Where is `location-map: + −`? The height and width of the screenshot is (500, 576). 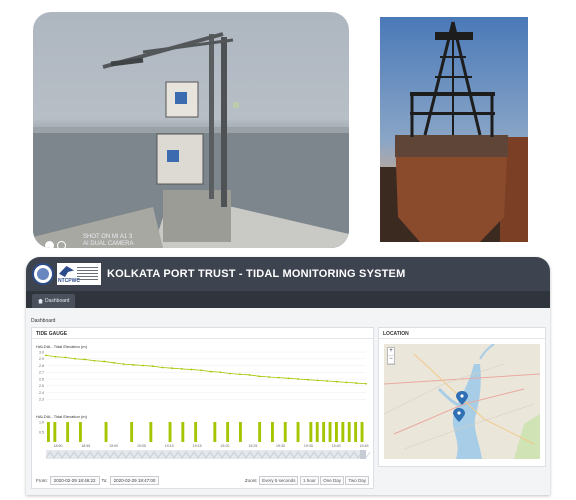
location-map: + − is located at coordinates (462, 401).